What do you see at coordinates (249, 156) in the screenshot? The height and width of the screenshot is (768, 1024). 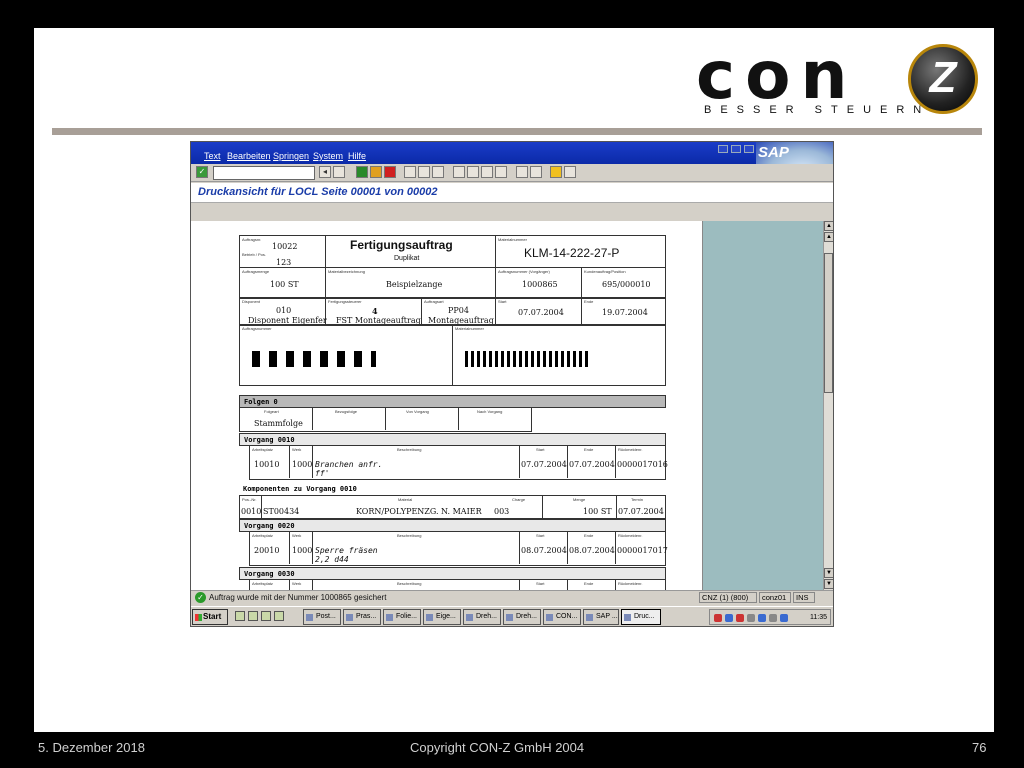 I see `menu-bearbeiten: Bearbeiten` at bounding box center [249, 156].